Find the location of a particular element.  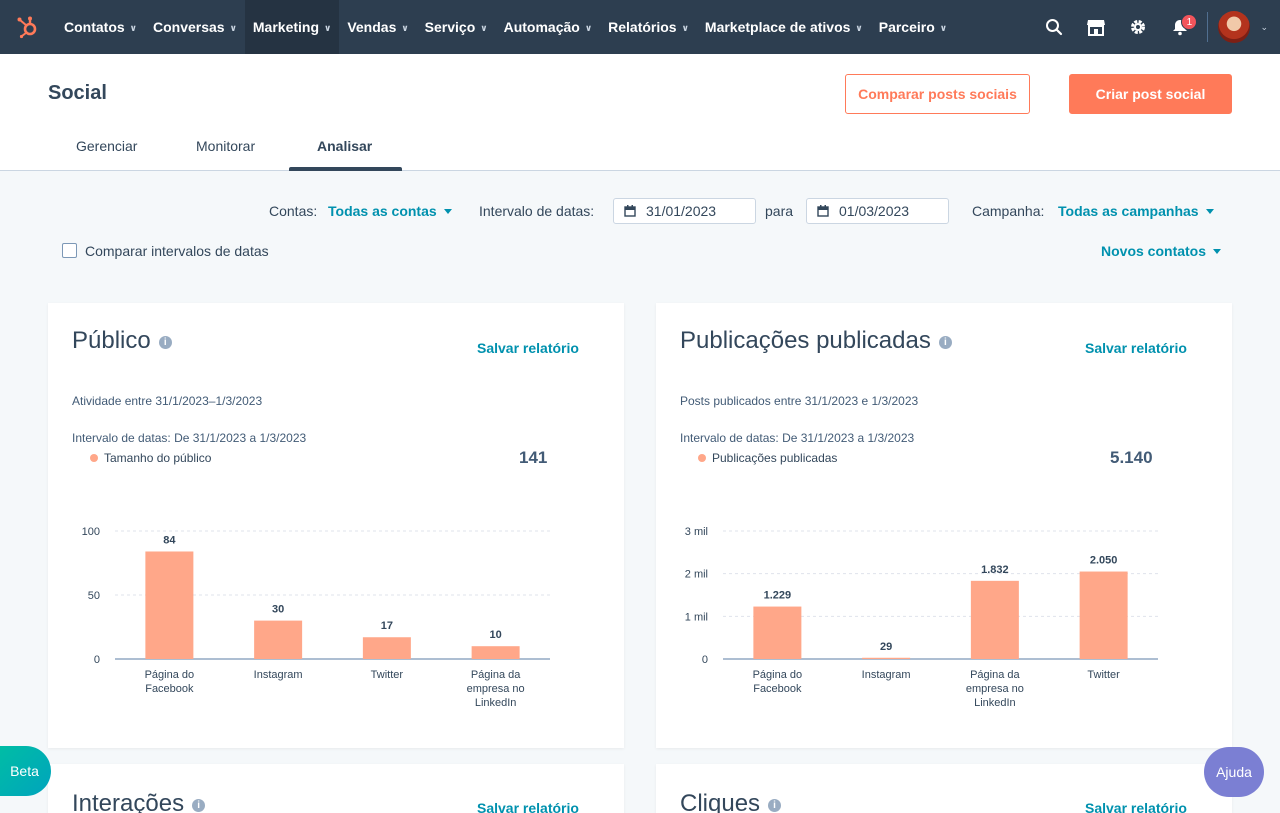

nav-item-serviço: Serviço ∨ is located at coordinates (456, 27).